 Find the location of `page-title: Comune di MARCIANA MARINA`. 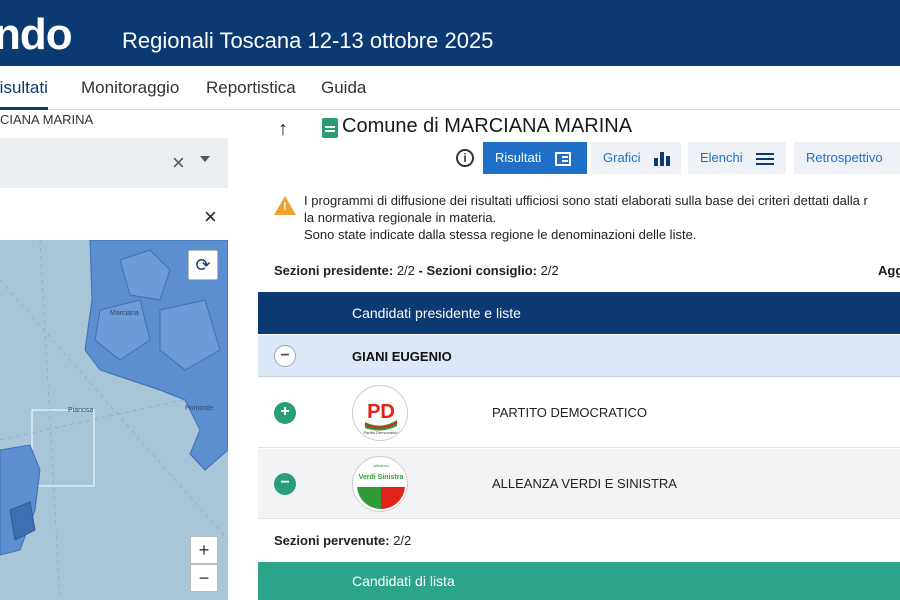

page-title: Comune di MARCIANA MARINA is located at coordinates (487, 126).